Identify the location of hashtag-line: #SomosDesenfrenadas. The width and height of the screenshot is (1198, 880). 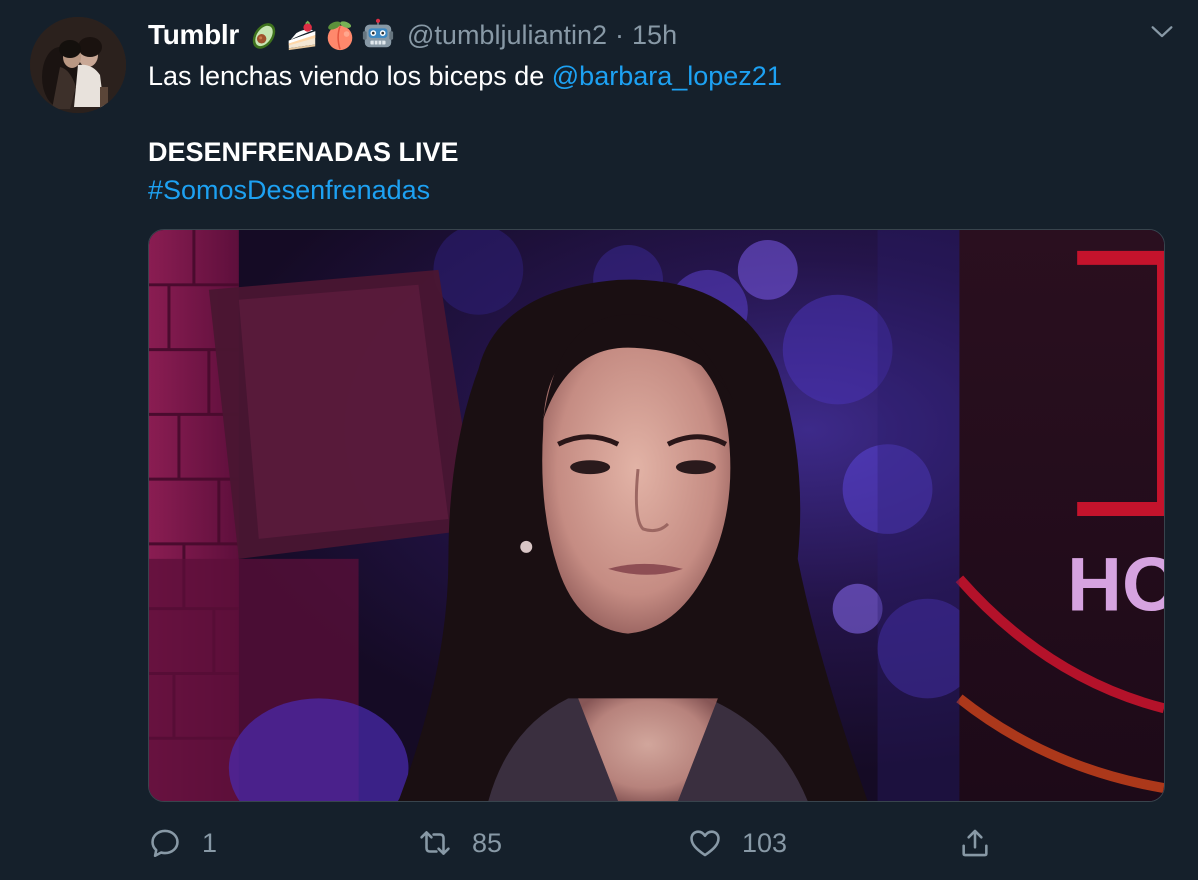
(289, 190).